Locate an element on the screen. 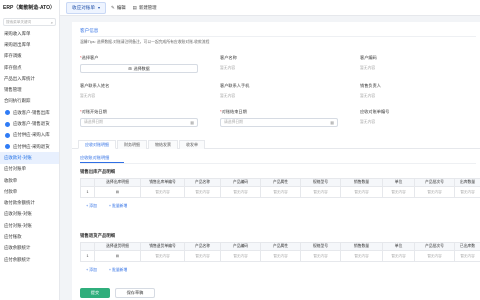 The width and height of the screenshot is (480, 300). sidebar-item-label: 采购收入库单 is located at coordinates (17, 33).